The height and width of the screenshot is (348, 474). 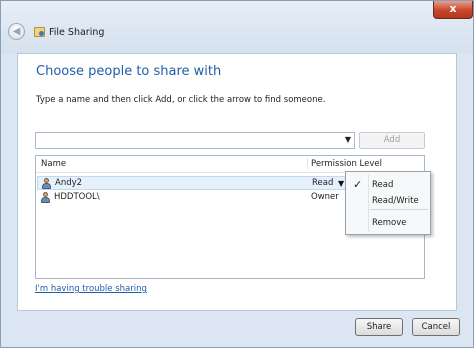 What do you see at coordinates (436, 327) in the screenshot?
I see `cancel-button: Cancel` at bounding box center [436, 327].